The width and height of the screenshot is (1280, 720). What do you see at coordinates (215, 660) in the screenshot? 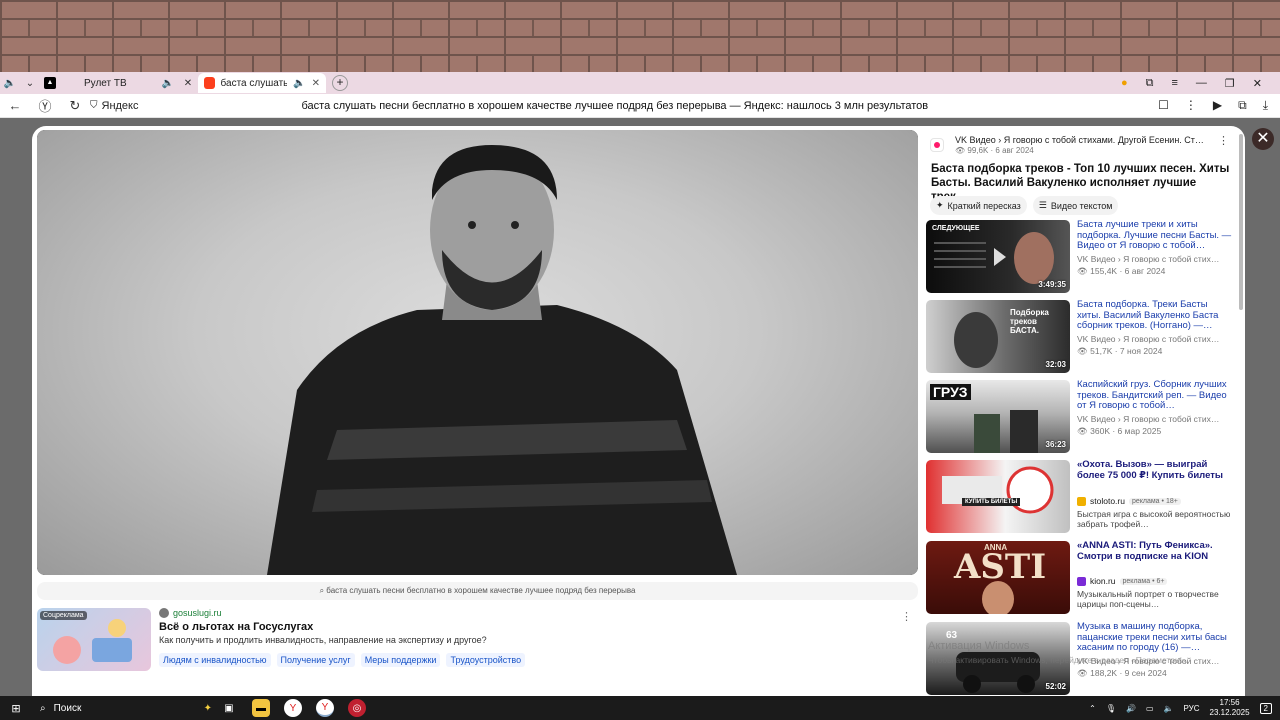
I see `ad-link-disability: Людям с инвалидностью` at bounding box center [215, 660].